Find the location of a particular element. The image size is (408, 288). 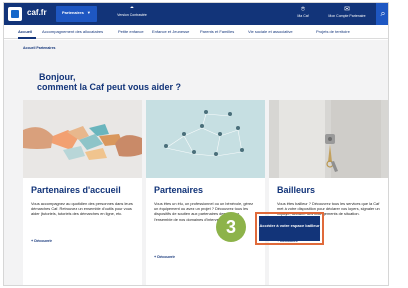

menu-item-accompagnement: Accompagnement des allocataires is located at coordinates (72, 31).